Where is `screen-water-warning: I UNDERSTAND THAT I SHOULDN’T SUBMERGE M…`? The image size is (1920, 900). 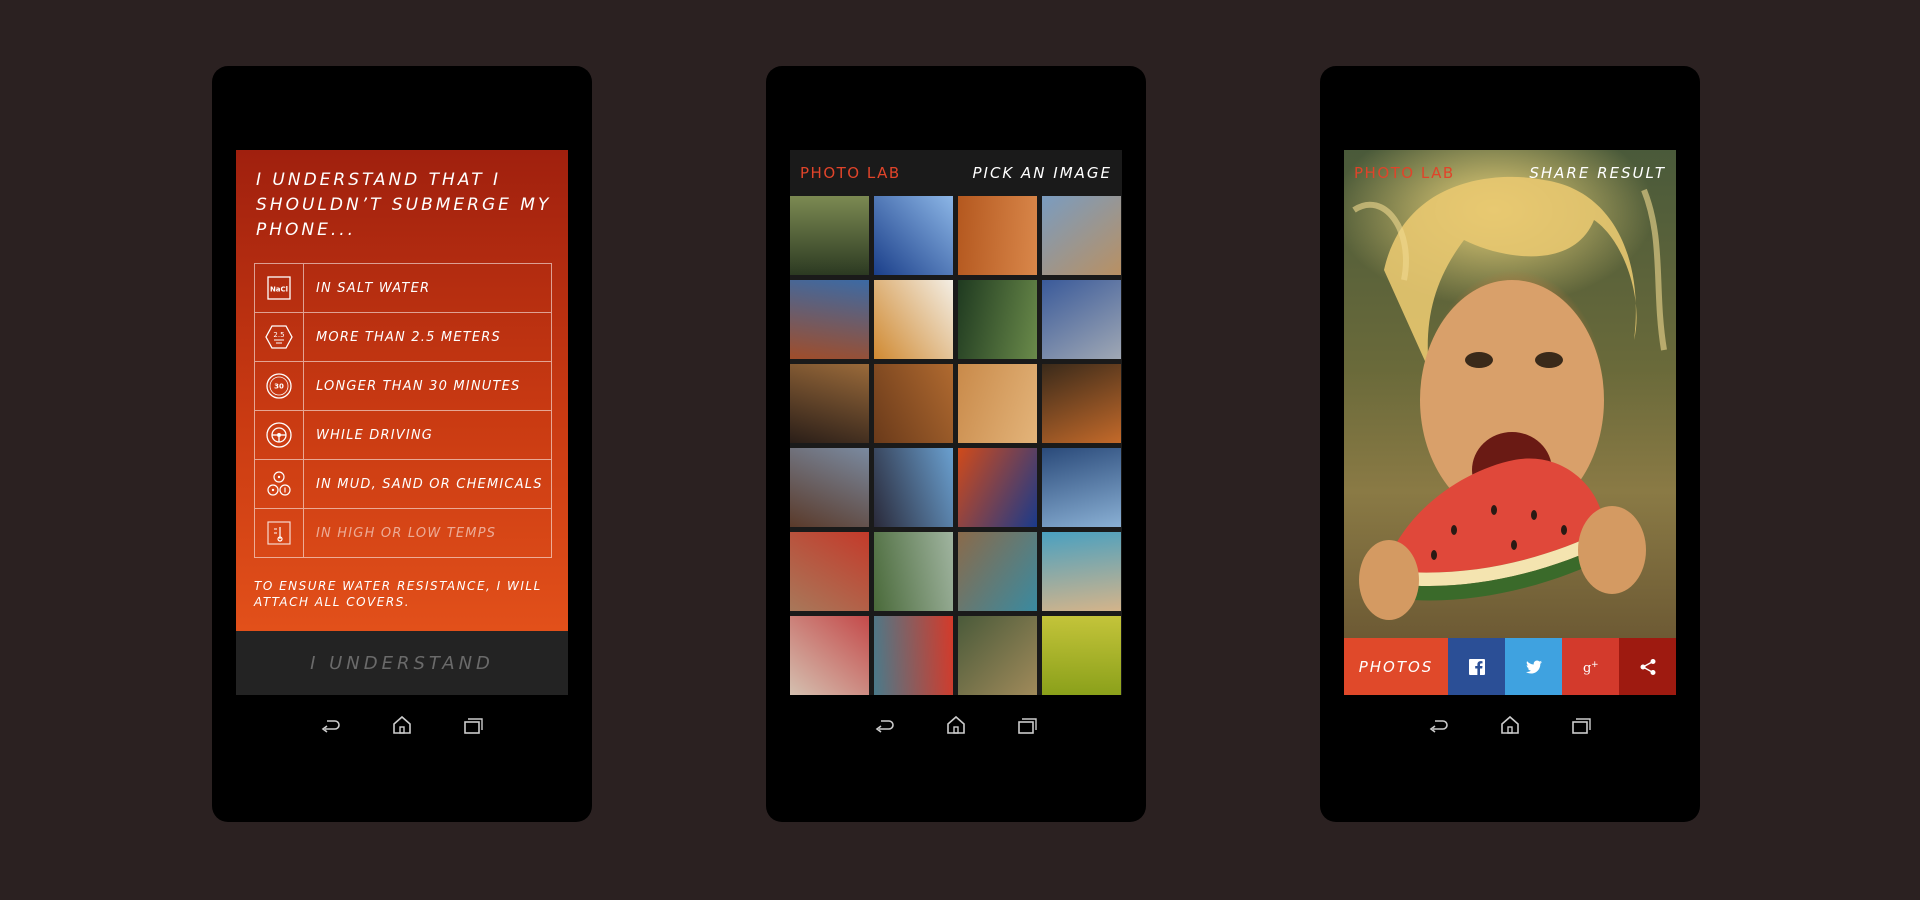
screen-water-warning: I UNDERSTAND THAT I SHOULDN’T SUBMERGE M… is located at coordinates (402, 422).